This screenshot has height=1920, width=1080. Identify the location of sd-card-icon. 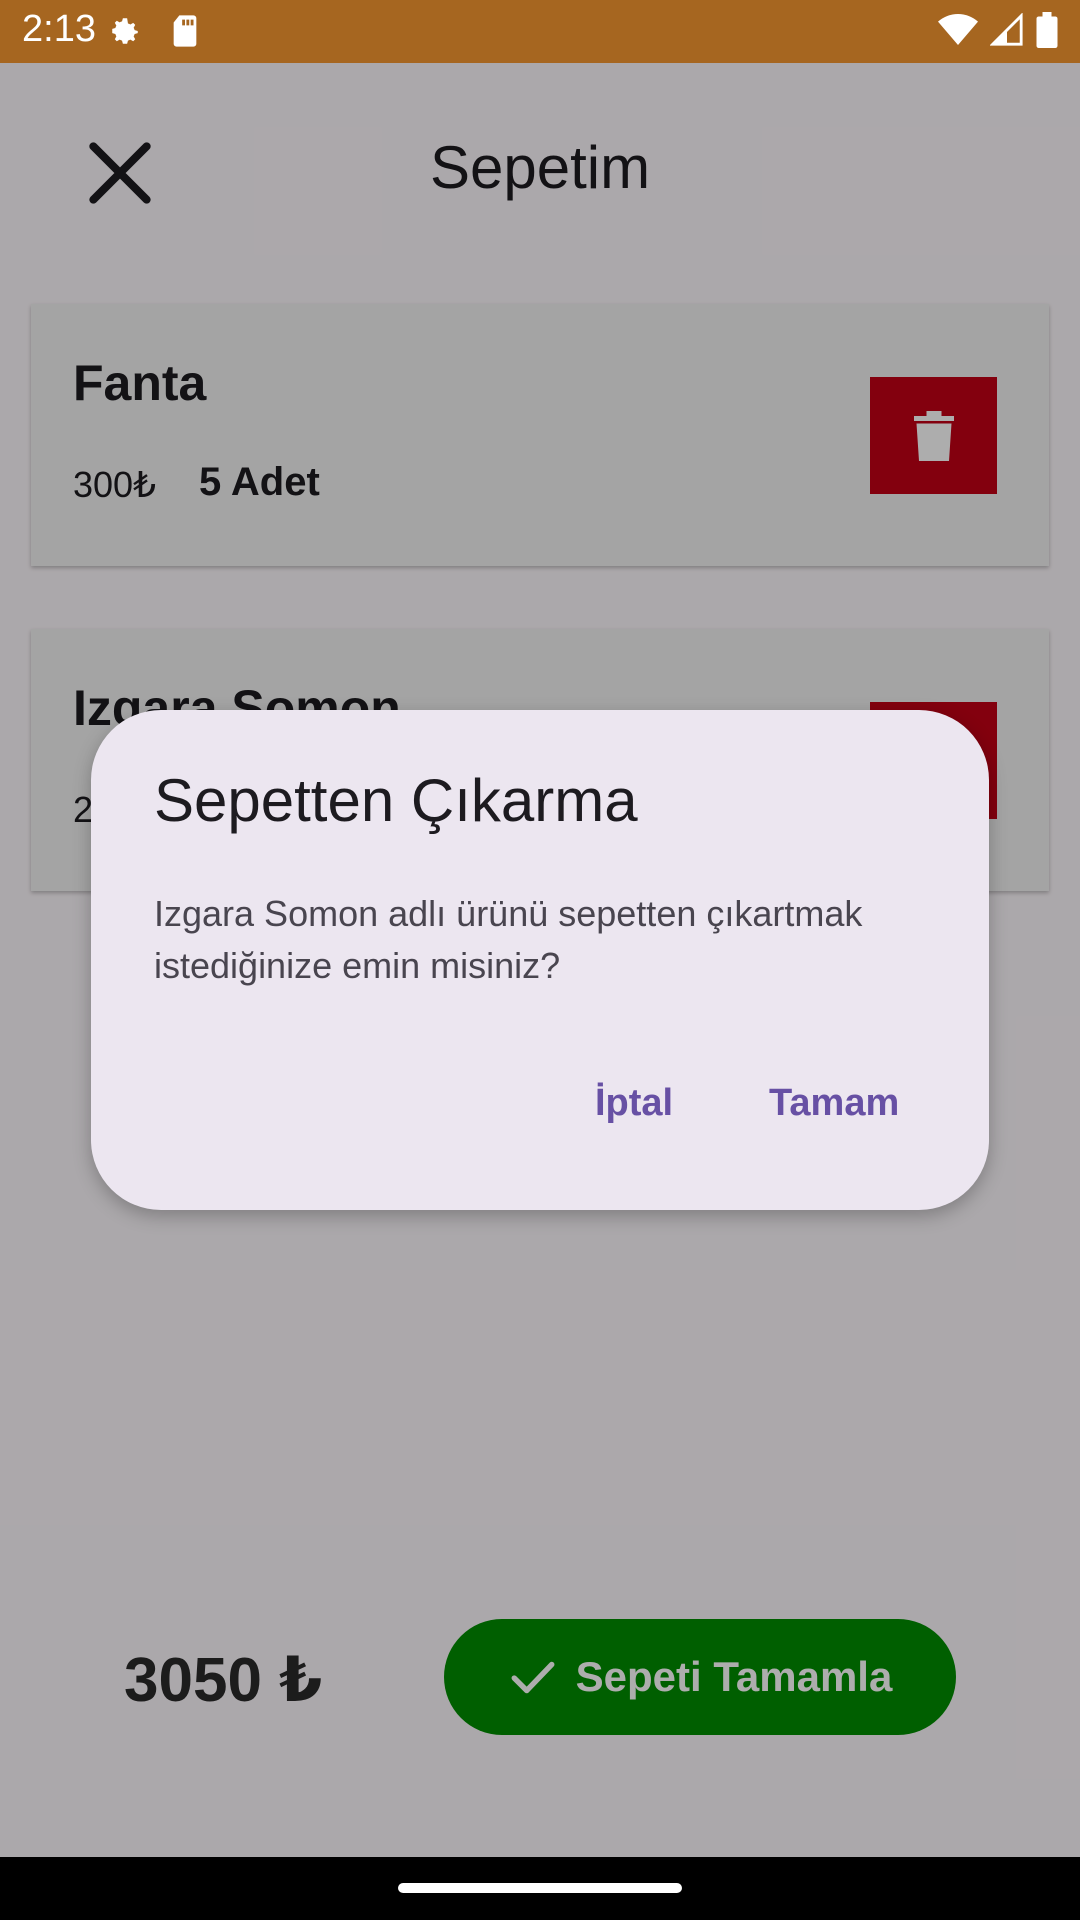
(185, 33).